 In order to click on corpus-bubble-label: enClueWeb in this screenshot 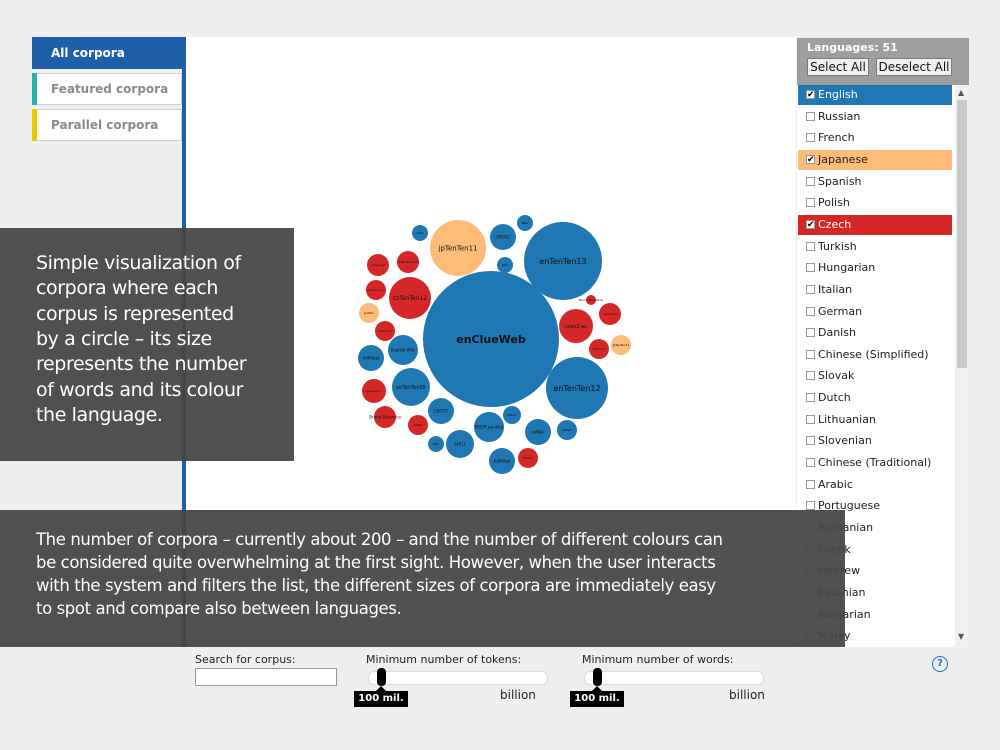, I will do `click(491, 339)`.